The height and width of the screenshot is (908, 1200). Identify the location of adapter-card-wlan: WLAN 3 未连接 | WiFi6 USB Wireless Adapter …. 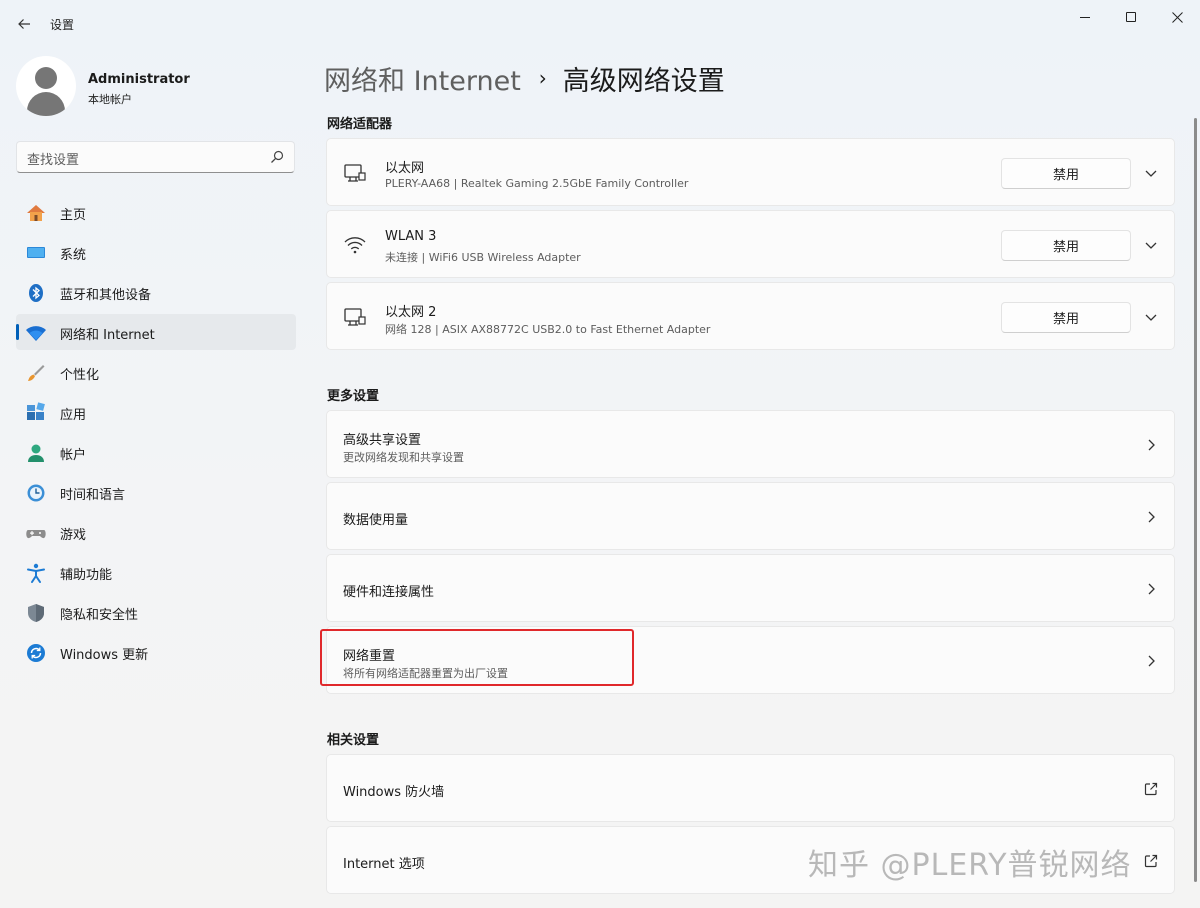
(750, 244).